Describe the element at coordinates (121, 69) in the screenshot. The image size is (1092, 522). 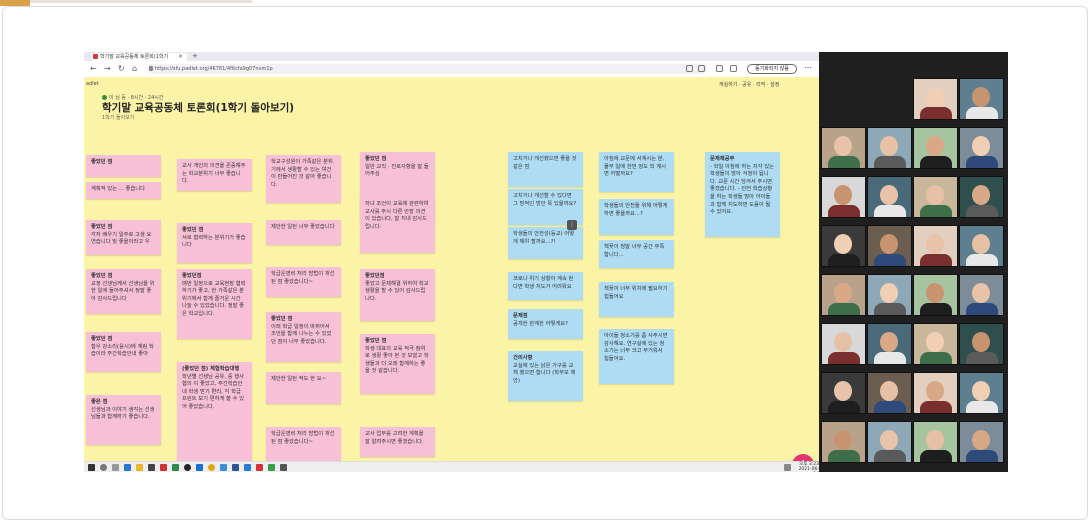
I see `reload-icon: ↻` at that location.